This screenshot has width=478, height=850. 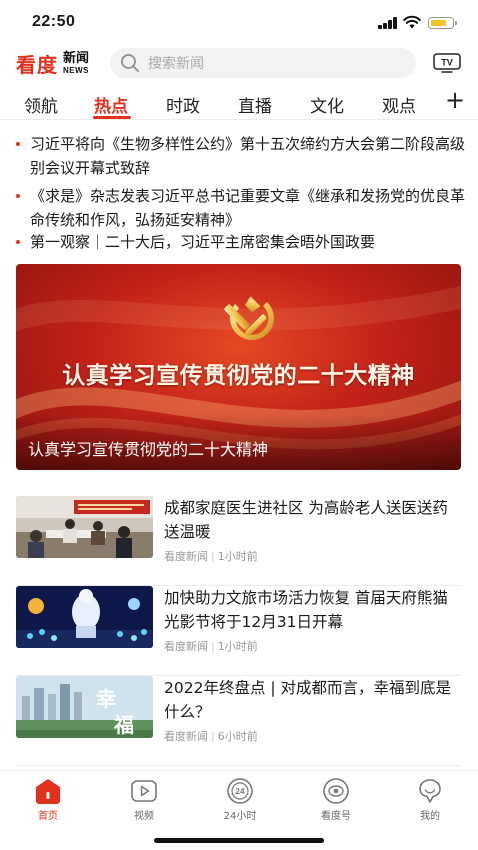 I want to click on nav-24hours-label: 24小时, so click(x=240, y=816).